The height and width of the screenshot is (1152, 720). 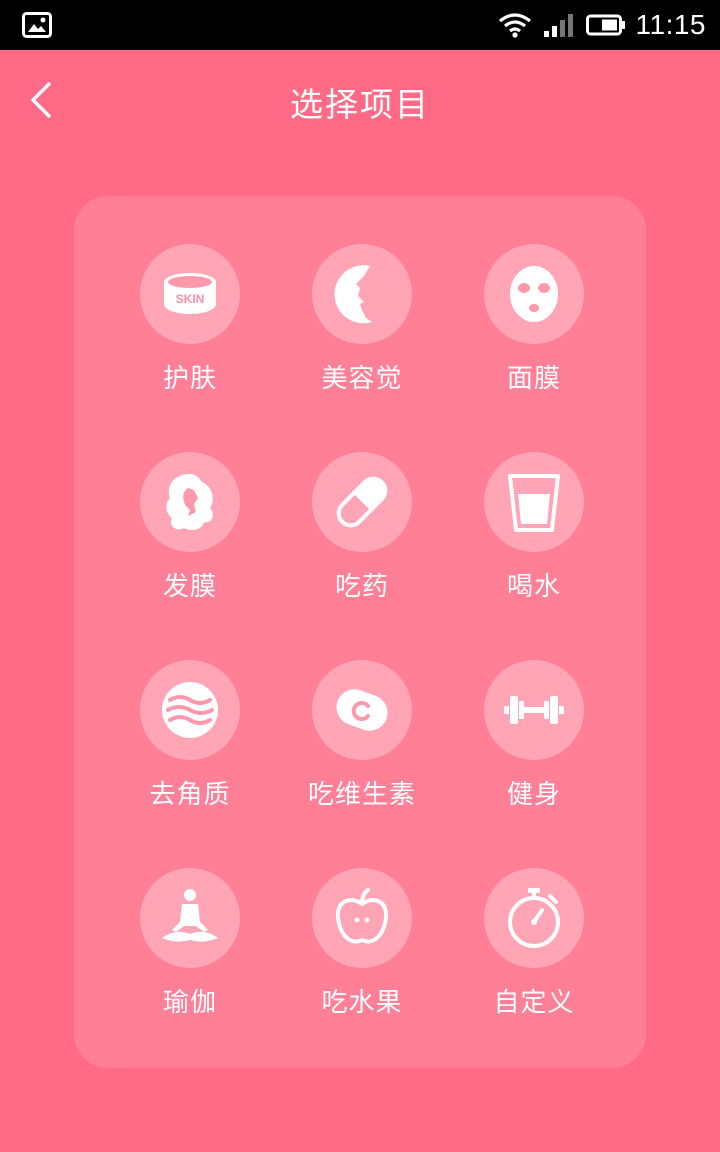 What do you see at coordinates (190, 348) in the screenshot?
I see `item-skincare: SKIN 护肤` at bounding box center [190, 348].